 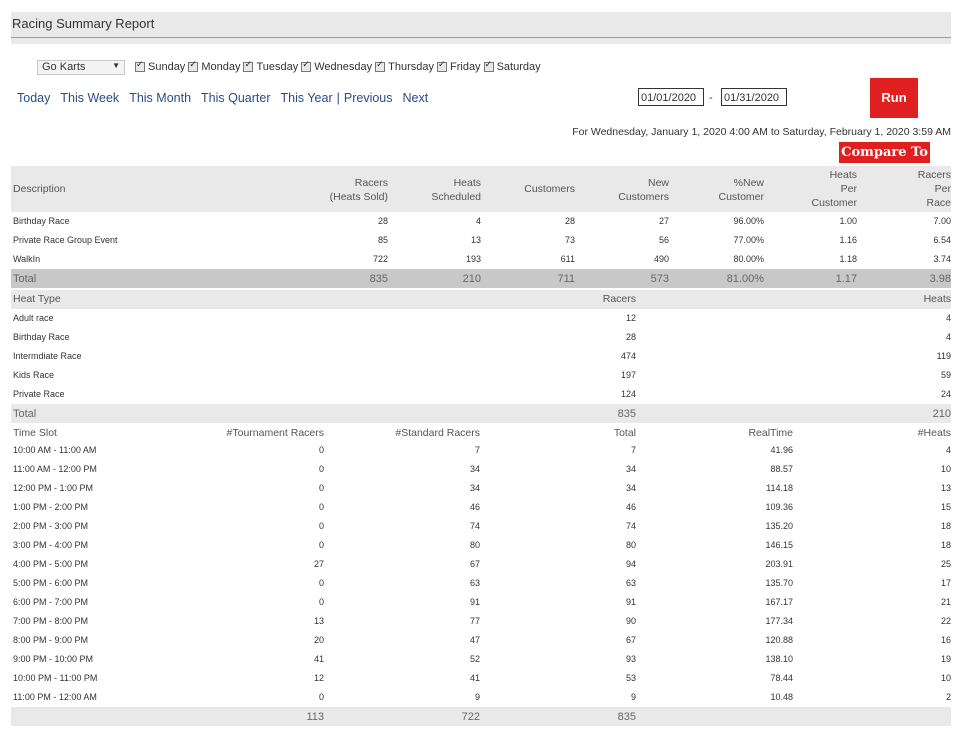 What do you see at coordinates (160, 98) in the screenshot?
I see `this-month-link: This Month` at bounding box center [160, 98].